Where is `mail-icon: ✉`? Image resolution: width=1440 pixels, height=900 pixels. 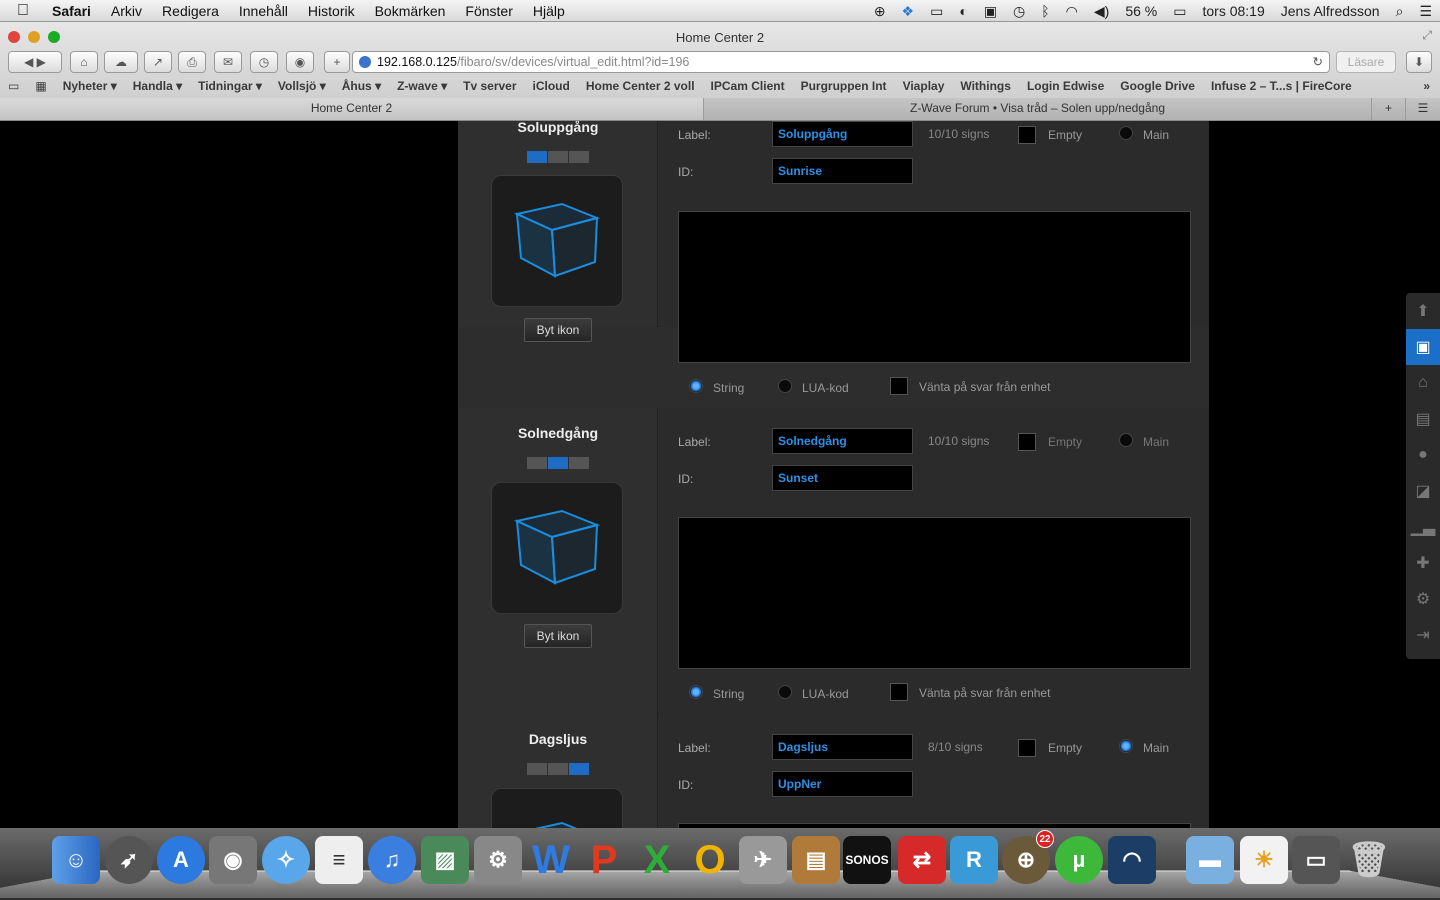 mail-icon: ✉ is located at coordinates (228, 62).